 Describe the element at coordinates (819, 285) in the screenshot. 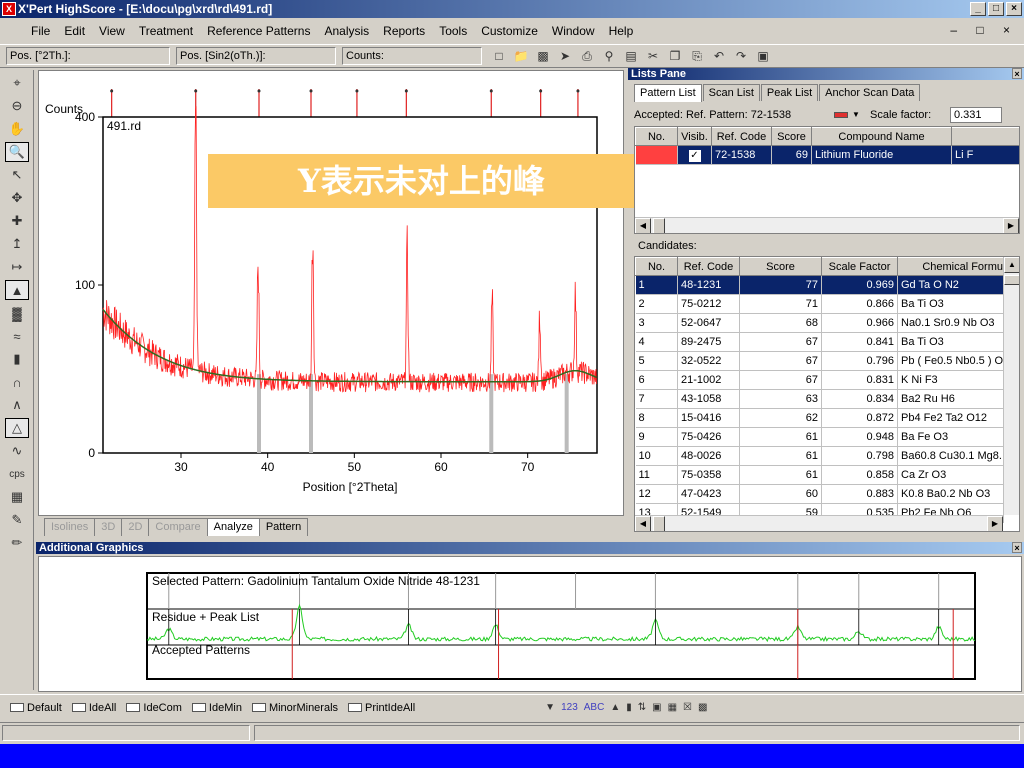

I see `table-row: 1 48-1231 77 0.969 Gd Ta O N2` at that location.